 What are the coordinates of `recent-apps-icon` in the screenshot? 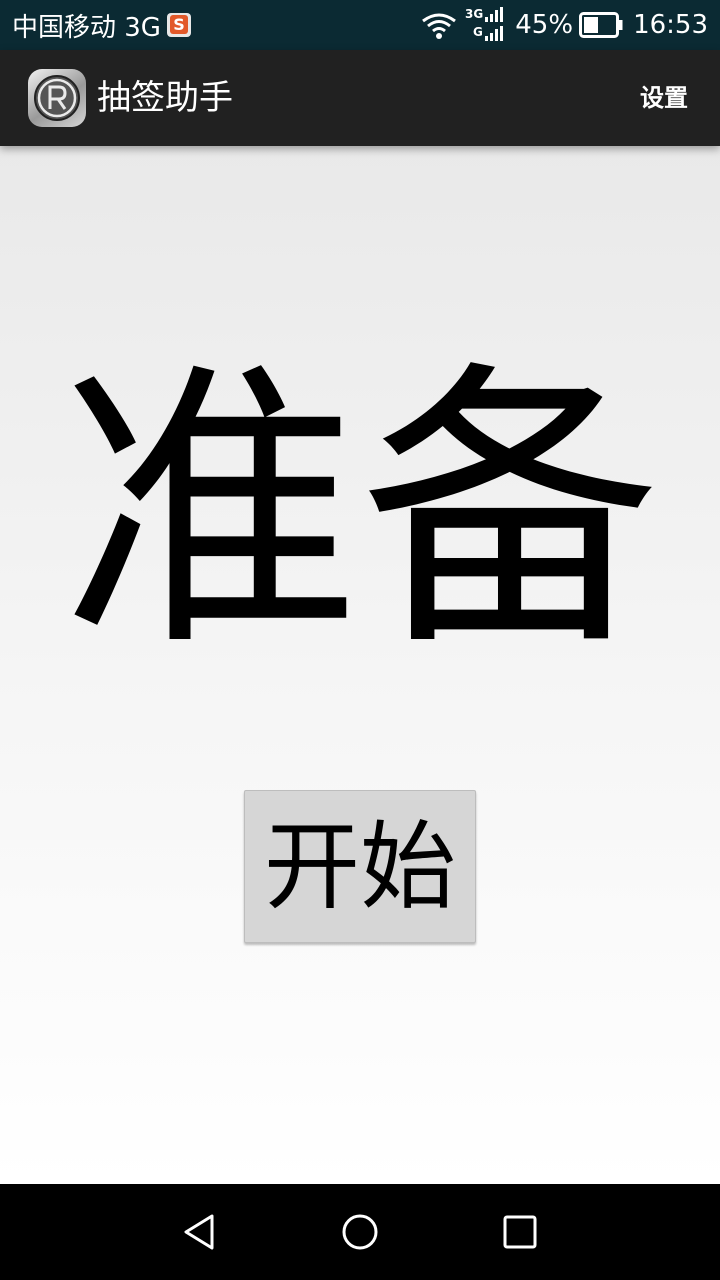 It's located at (520, 1232).